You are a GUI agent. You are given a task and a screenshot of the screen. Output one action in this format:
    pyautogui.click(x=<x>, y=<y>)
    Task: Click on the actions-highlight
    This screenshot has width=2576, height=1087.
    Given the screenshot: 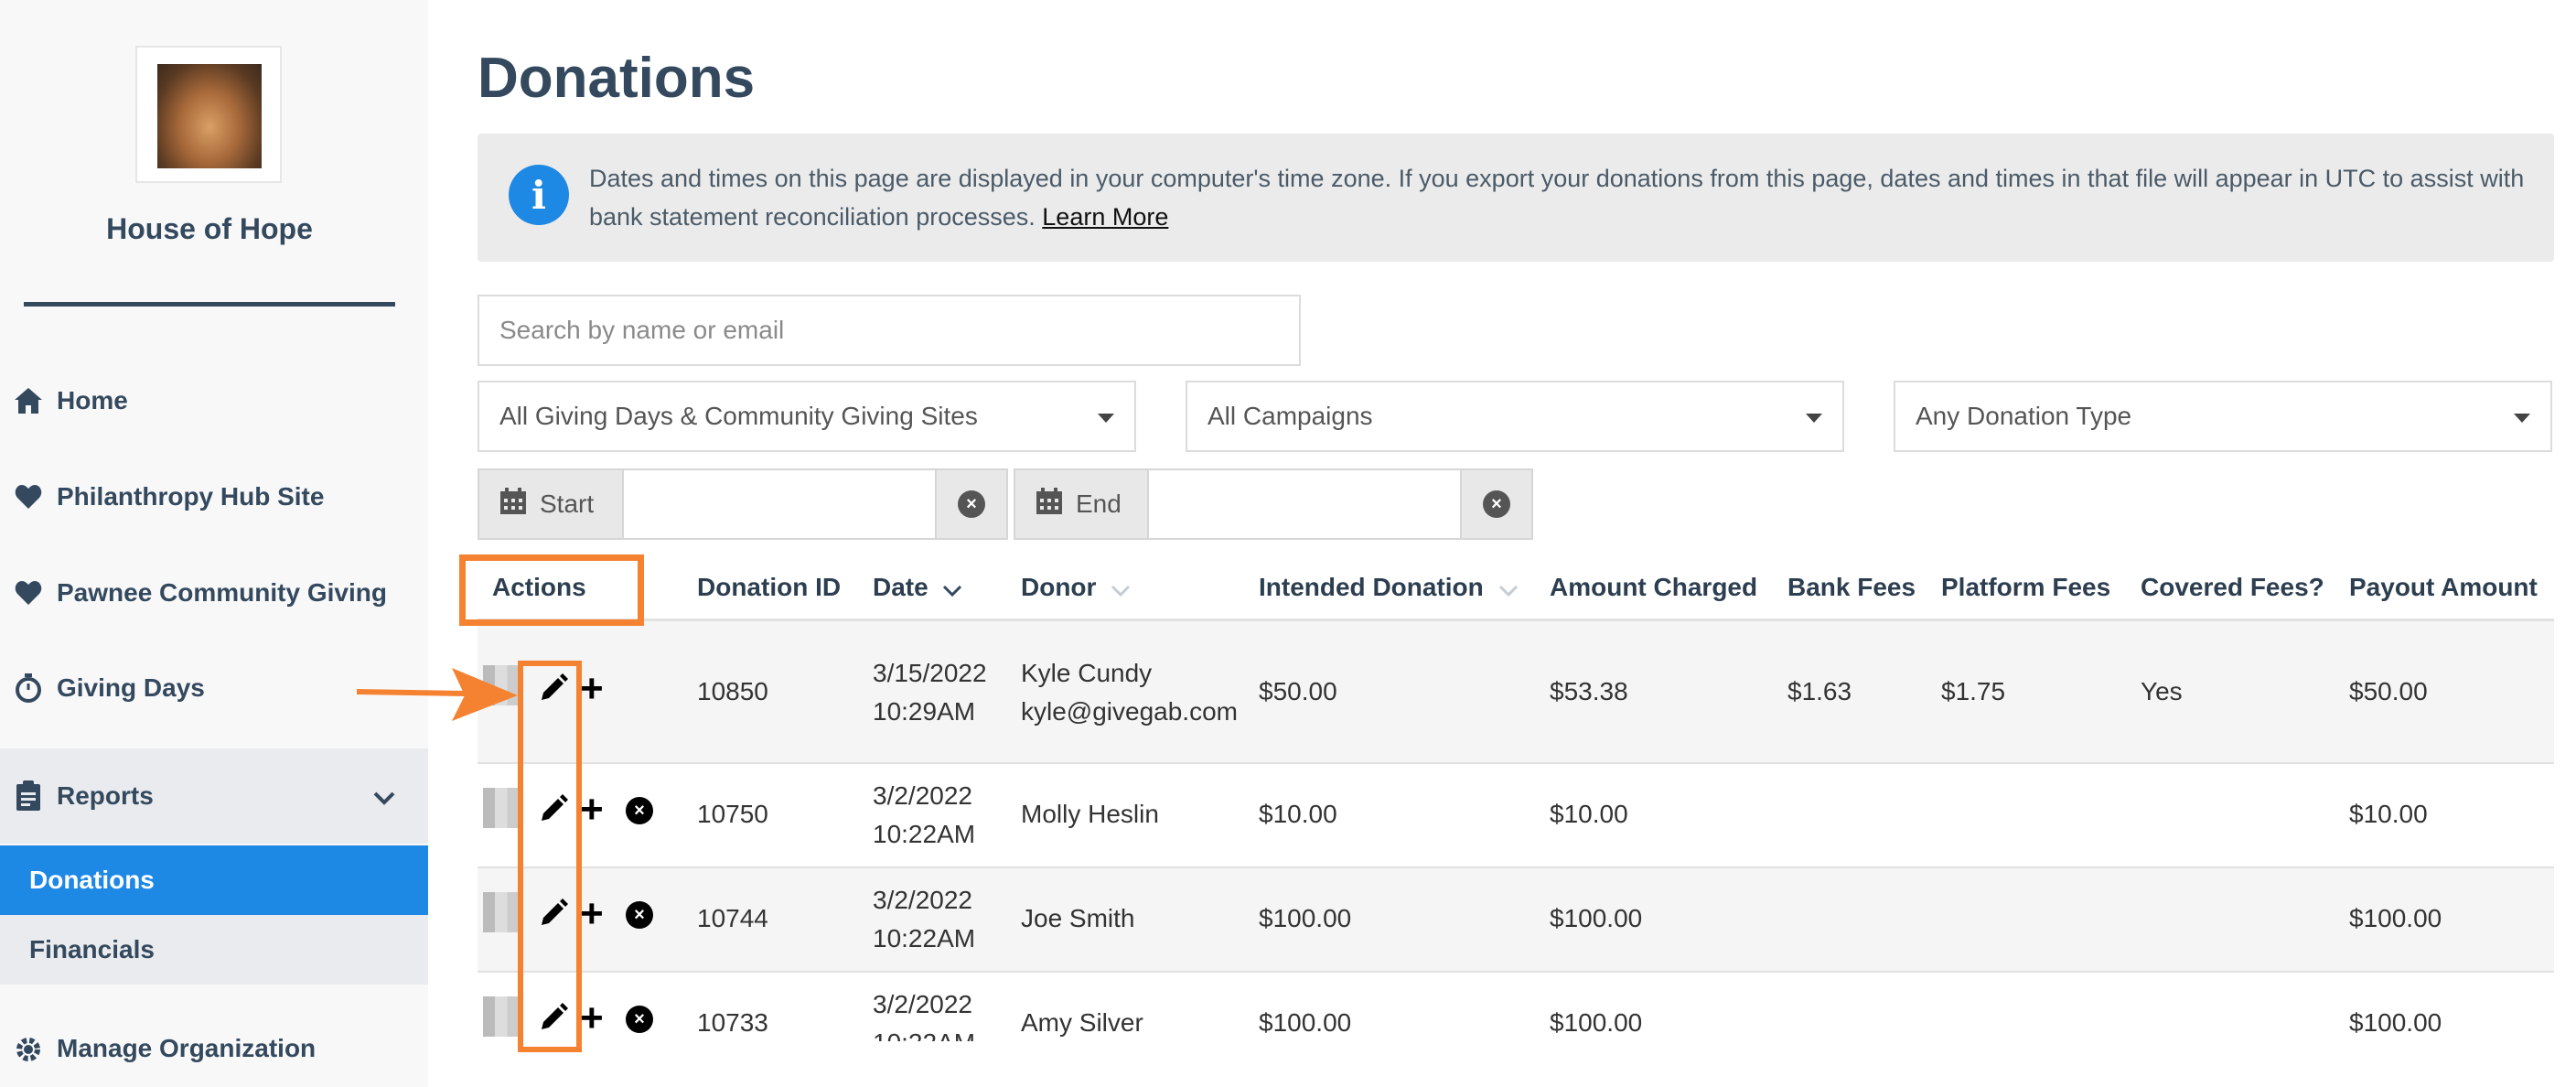 What is the action you would take?
    pyautogui.click(x=551, y=590)
    